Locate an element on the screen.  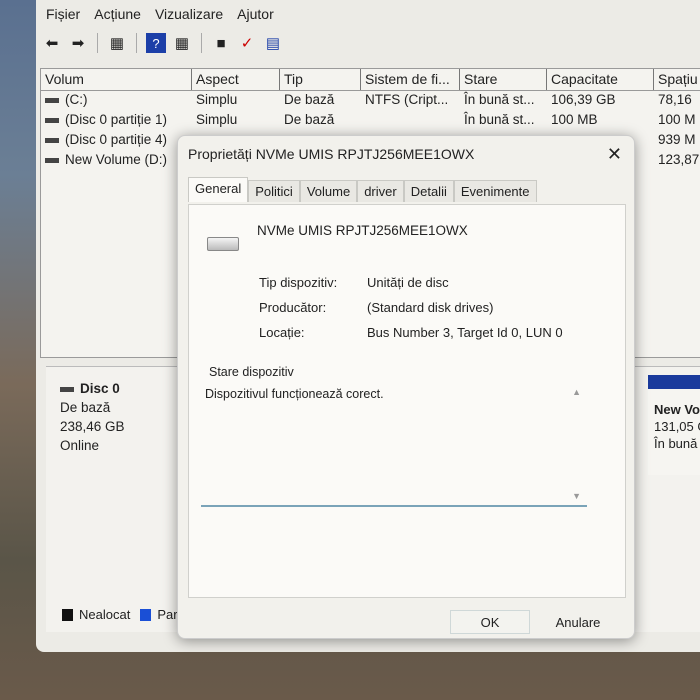
forward-icon: ➡ is located at coordinates (78, 43).